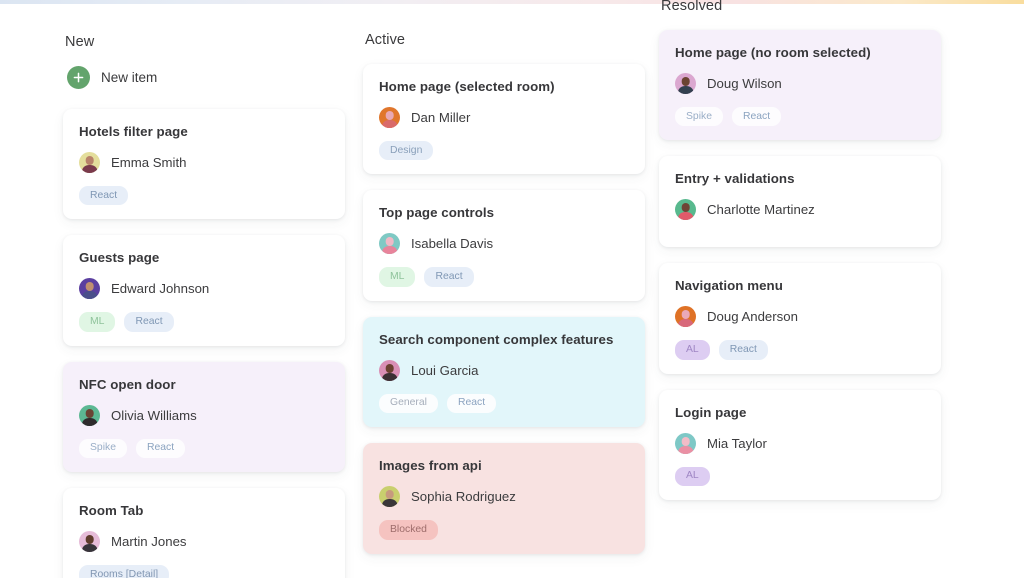 The height and width of the screenshot is (578, 1024). What do you see at coordinates (204, 542) in the screenshot?
I see `task-assignee: Martin Jones` at bounding box center [204, 542].